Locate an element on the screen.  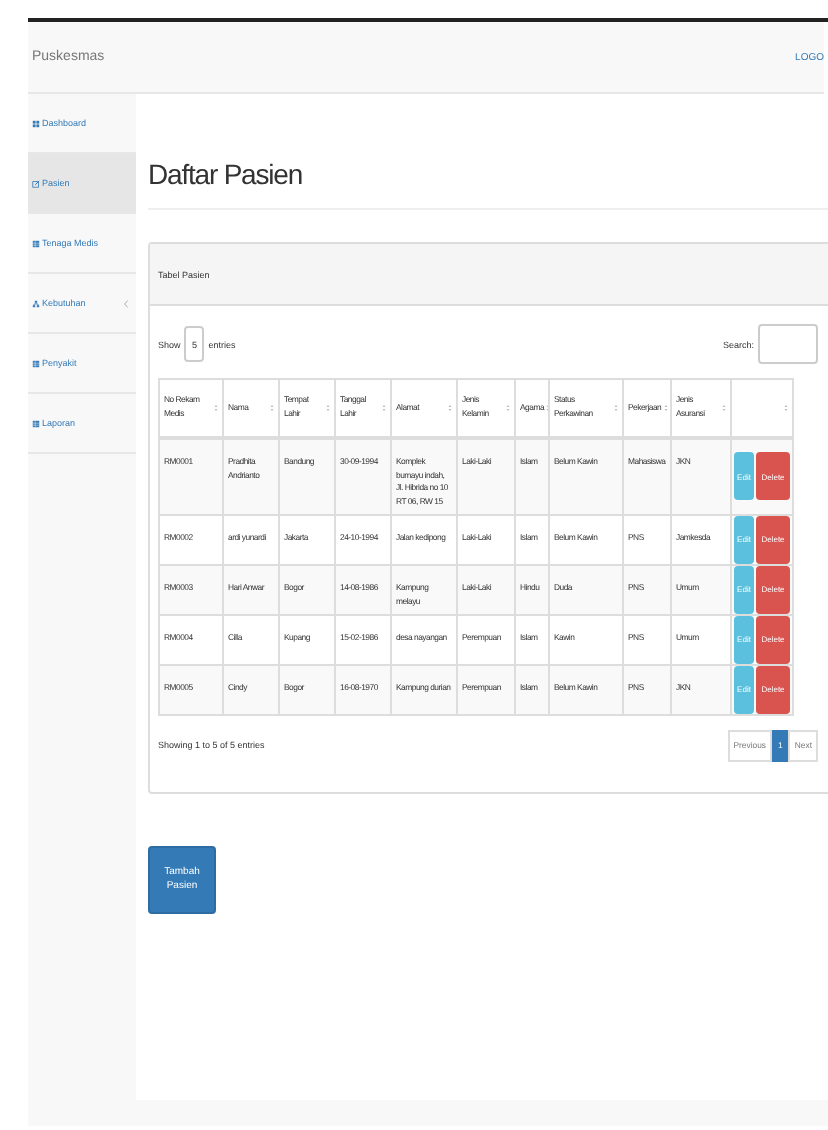
sort-icon is located at coordinates (665, 408).